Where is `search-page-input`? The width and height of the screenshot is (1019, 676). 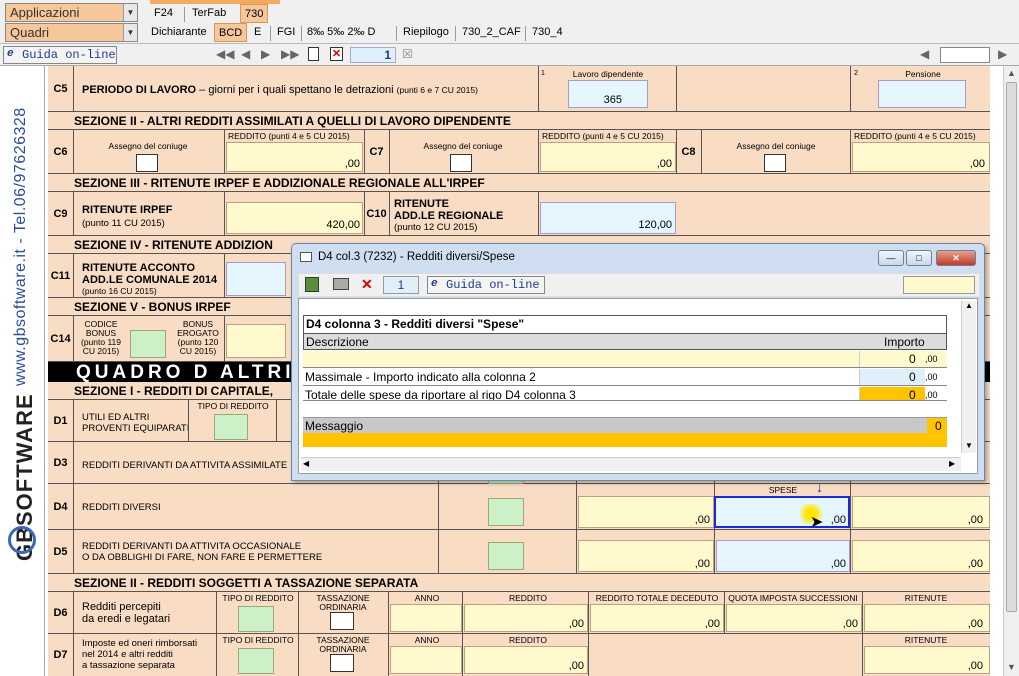 search-page-input is located at coordinates (965, 55).